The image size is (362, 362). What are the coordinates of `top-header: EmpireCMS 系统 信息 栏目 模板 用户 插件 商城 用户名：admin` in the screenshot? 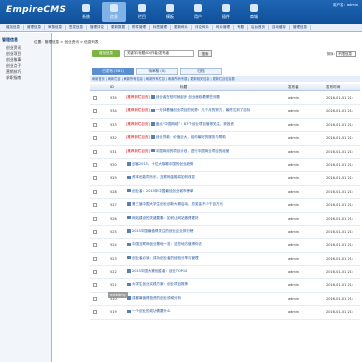 It's located at (181, 12).